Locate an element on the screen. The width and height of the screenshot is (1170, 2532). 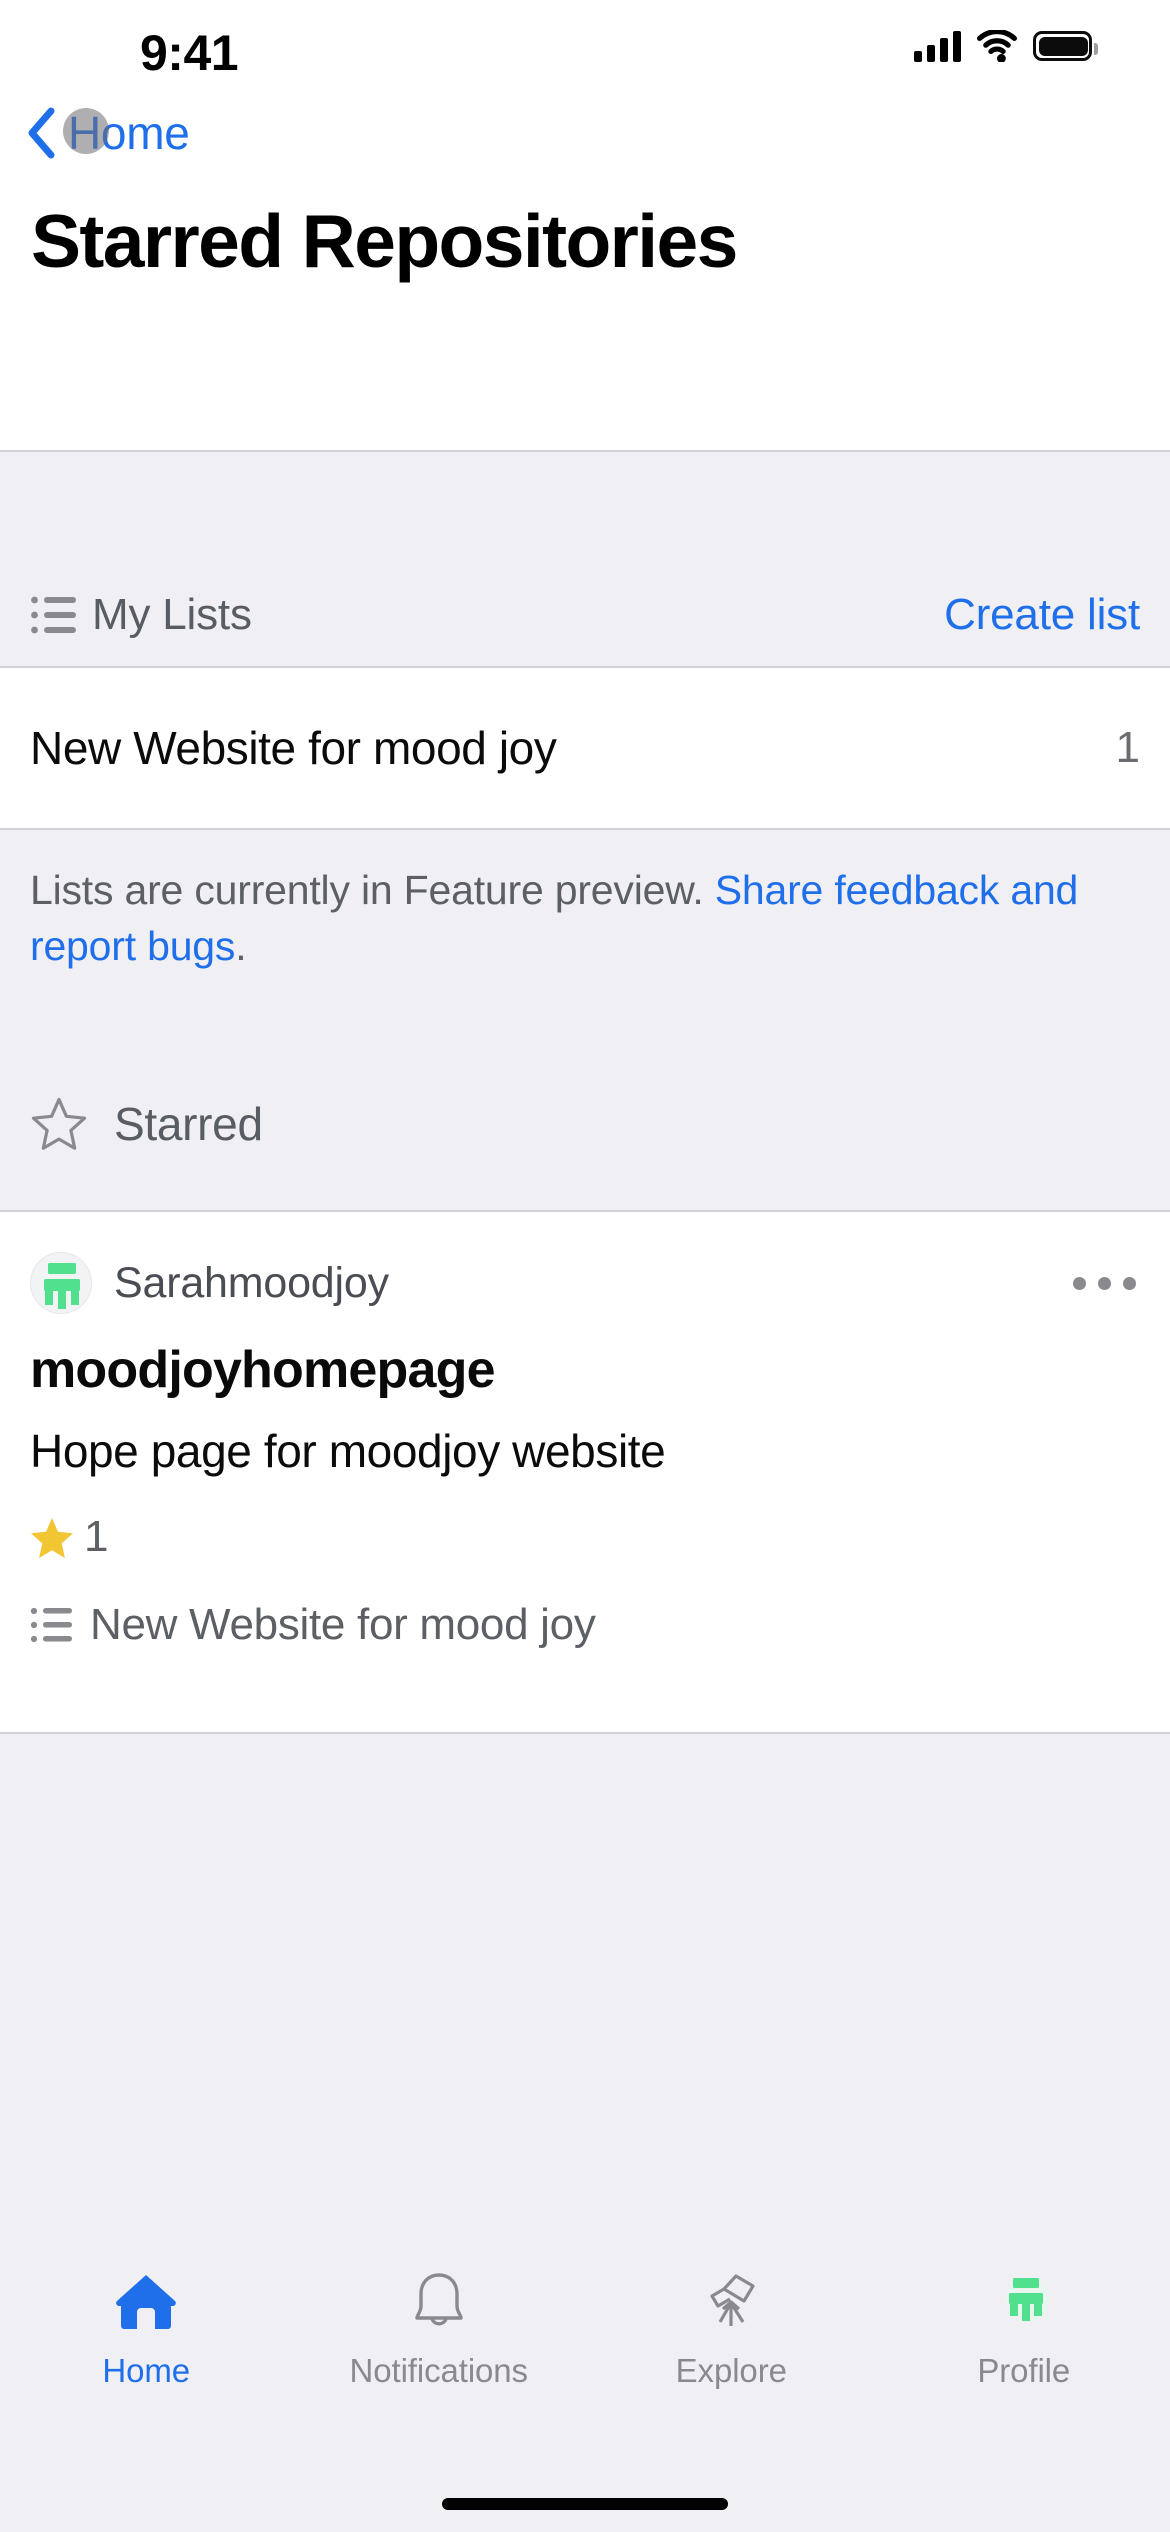
back-button: Home is located at coordinates (108, 133).